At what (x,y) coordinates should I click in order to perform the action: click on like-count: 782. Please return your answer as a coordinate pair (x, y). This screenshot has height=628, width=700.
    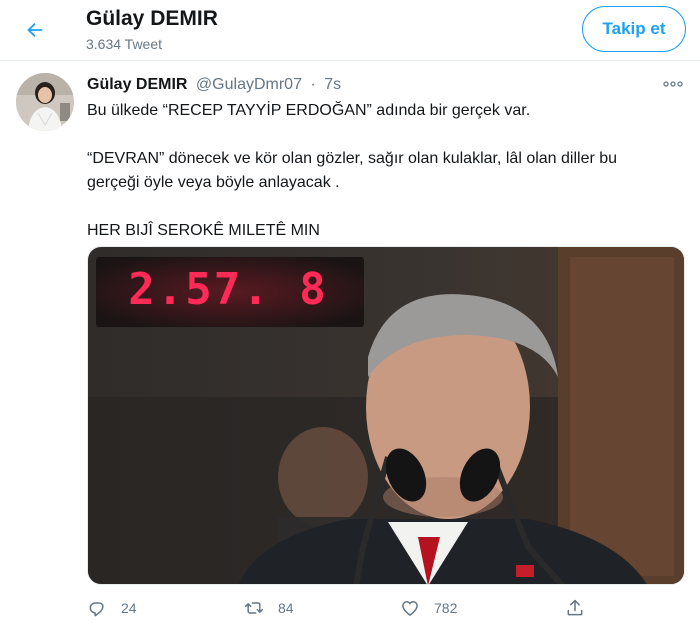
    Looking at the image, I should click on (446, 608).